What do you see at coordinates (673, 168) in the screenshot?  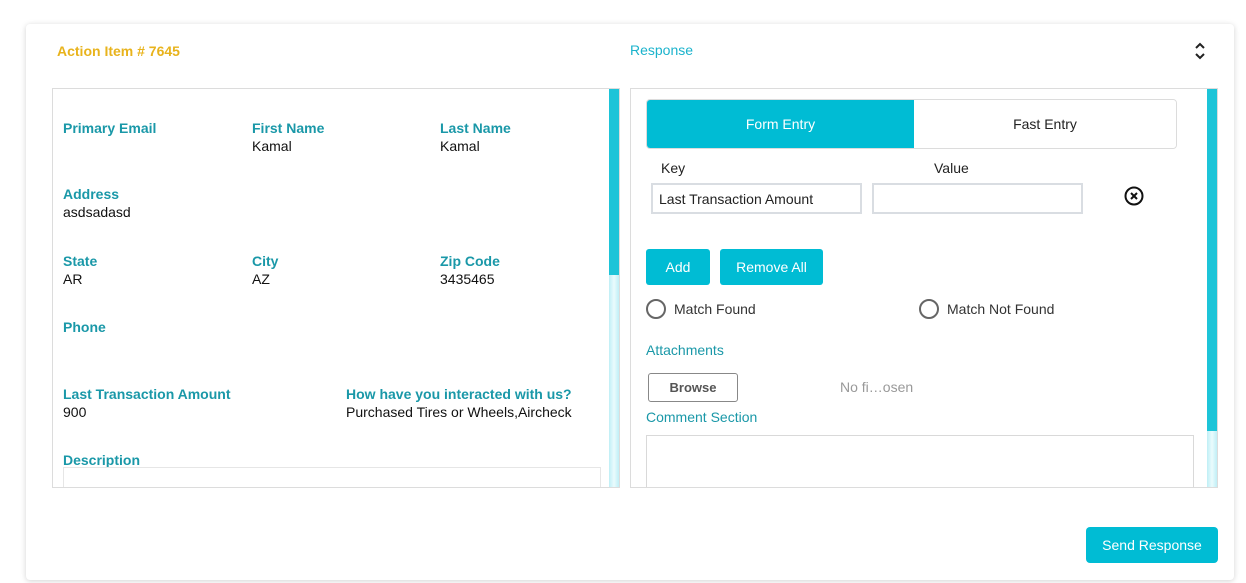 I see `key-column-label: Key` at bounding box center [673, 168].